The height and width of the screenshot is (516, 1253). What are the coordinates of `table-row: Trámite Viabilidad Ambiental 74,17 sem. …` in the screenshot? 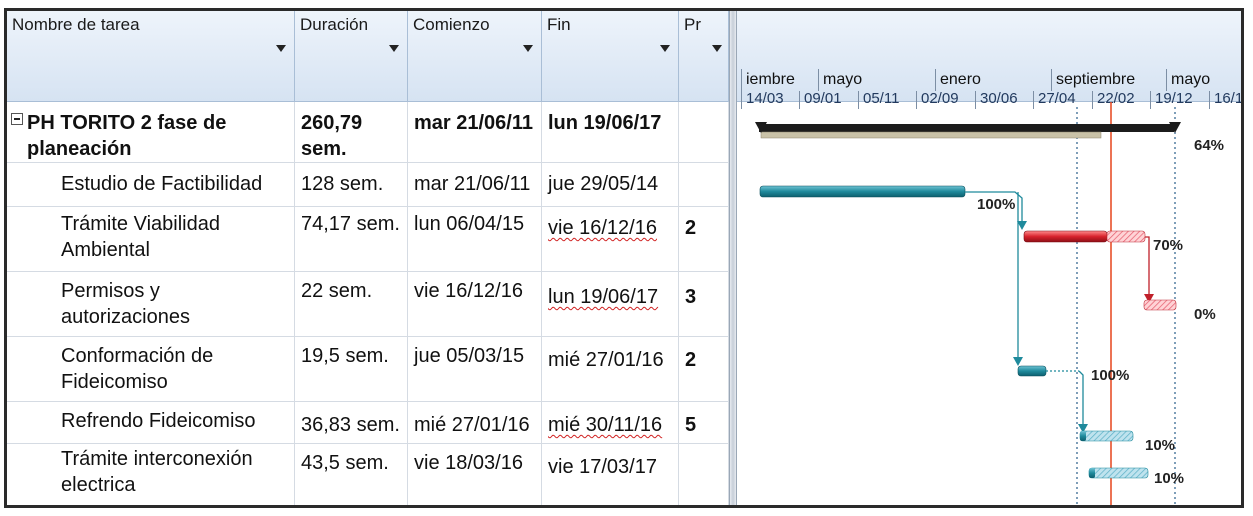 It's located at (368, 239).